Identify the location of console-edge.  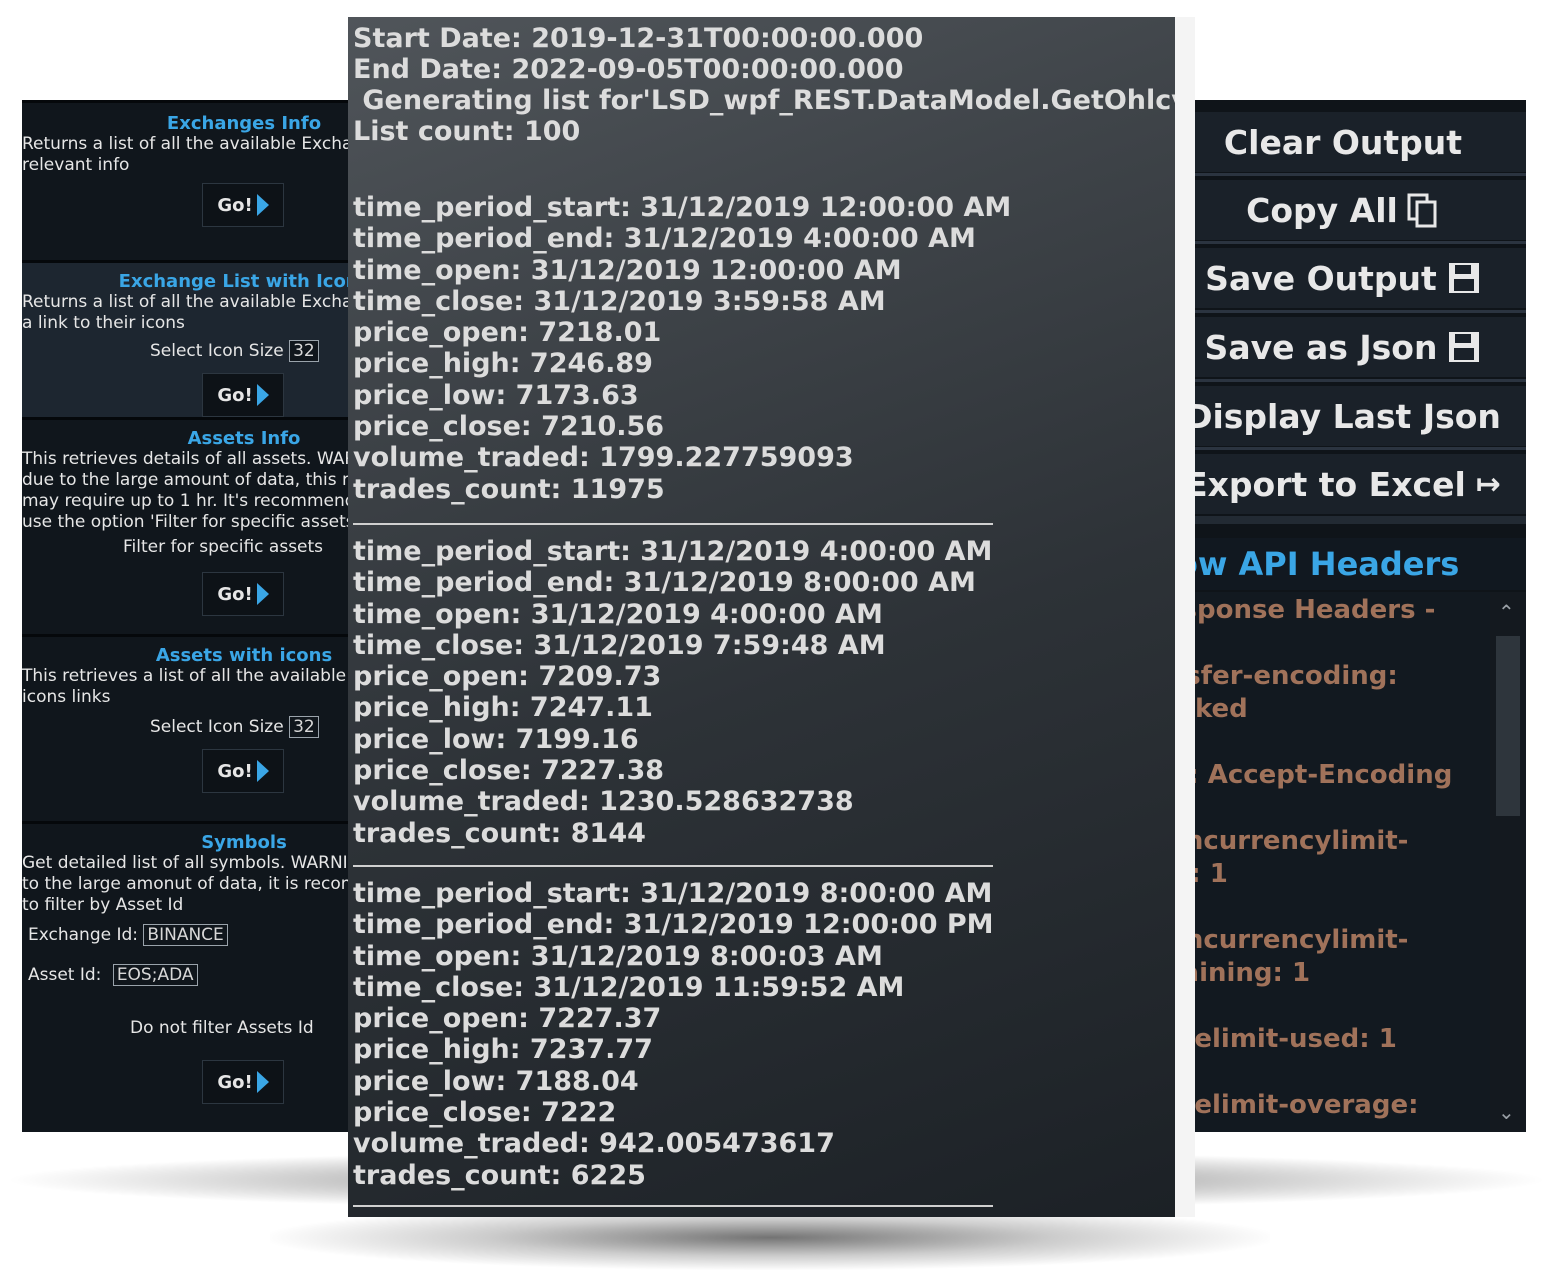
(1185, 617).